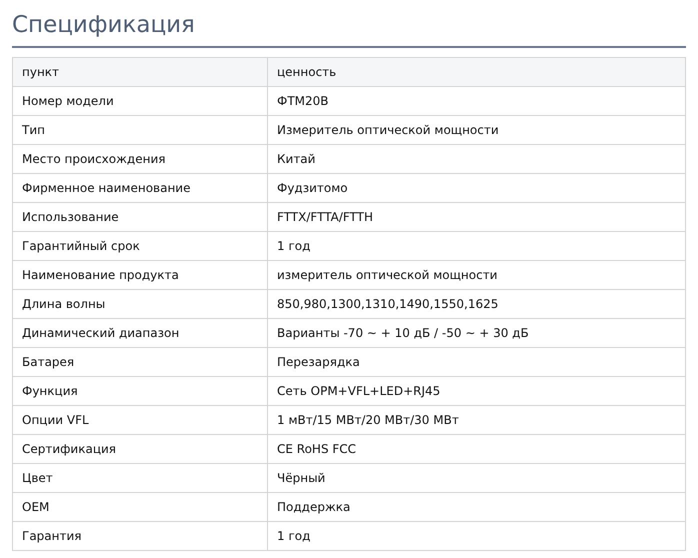  What do you see at coordinates (477, 275) in the screenshot?
I see `table-cell: измеритель оптической мощности` at bounding box center [477, 275].